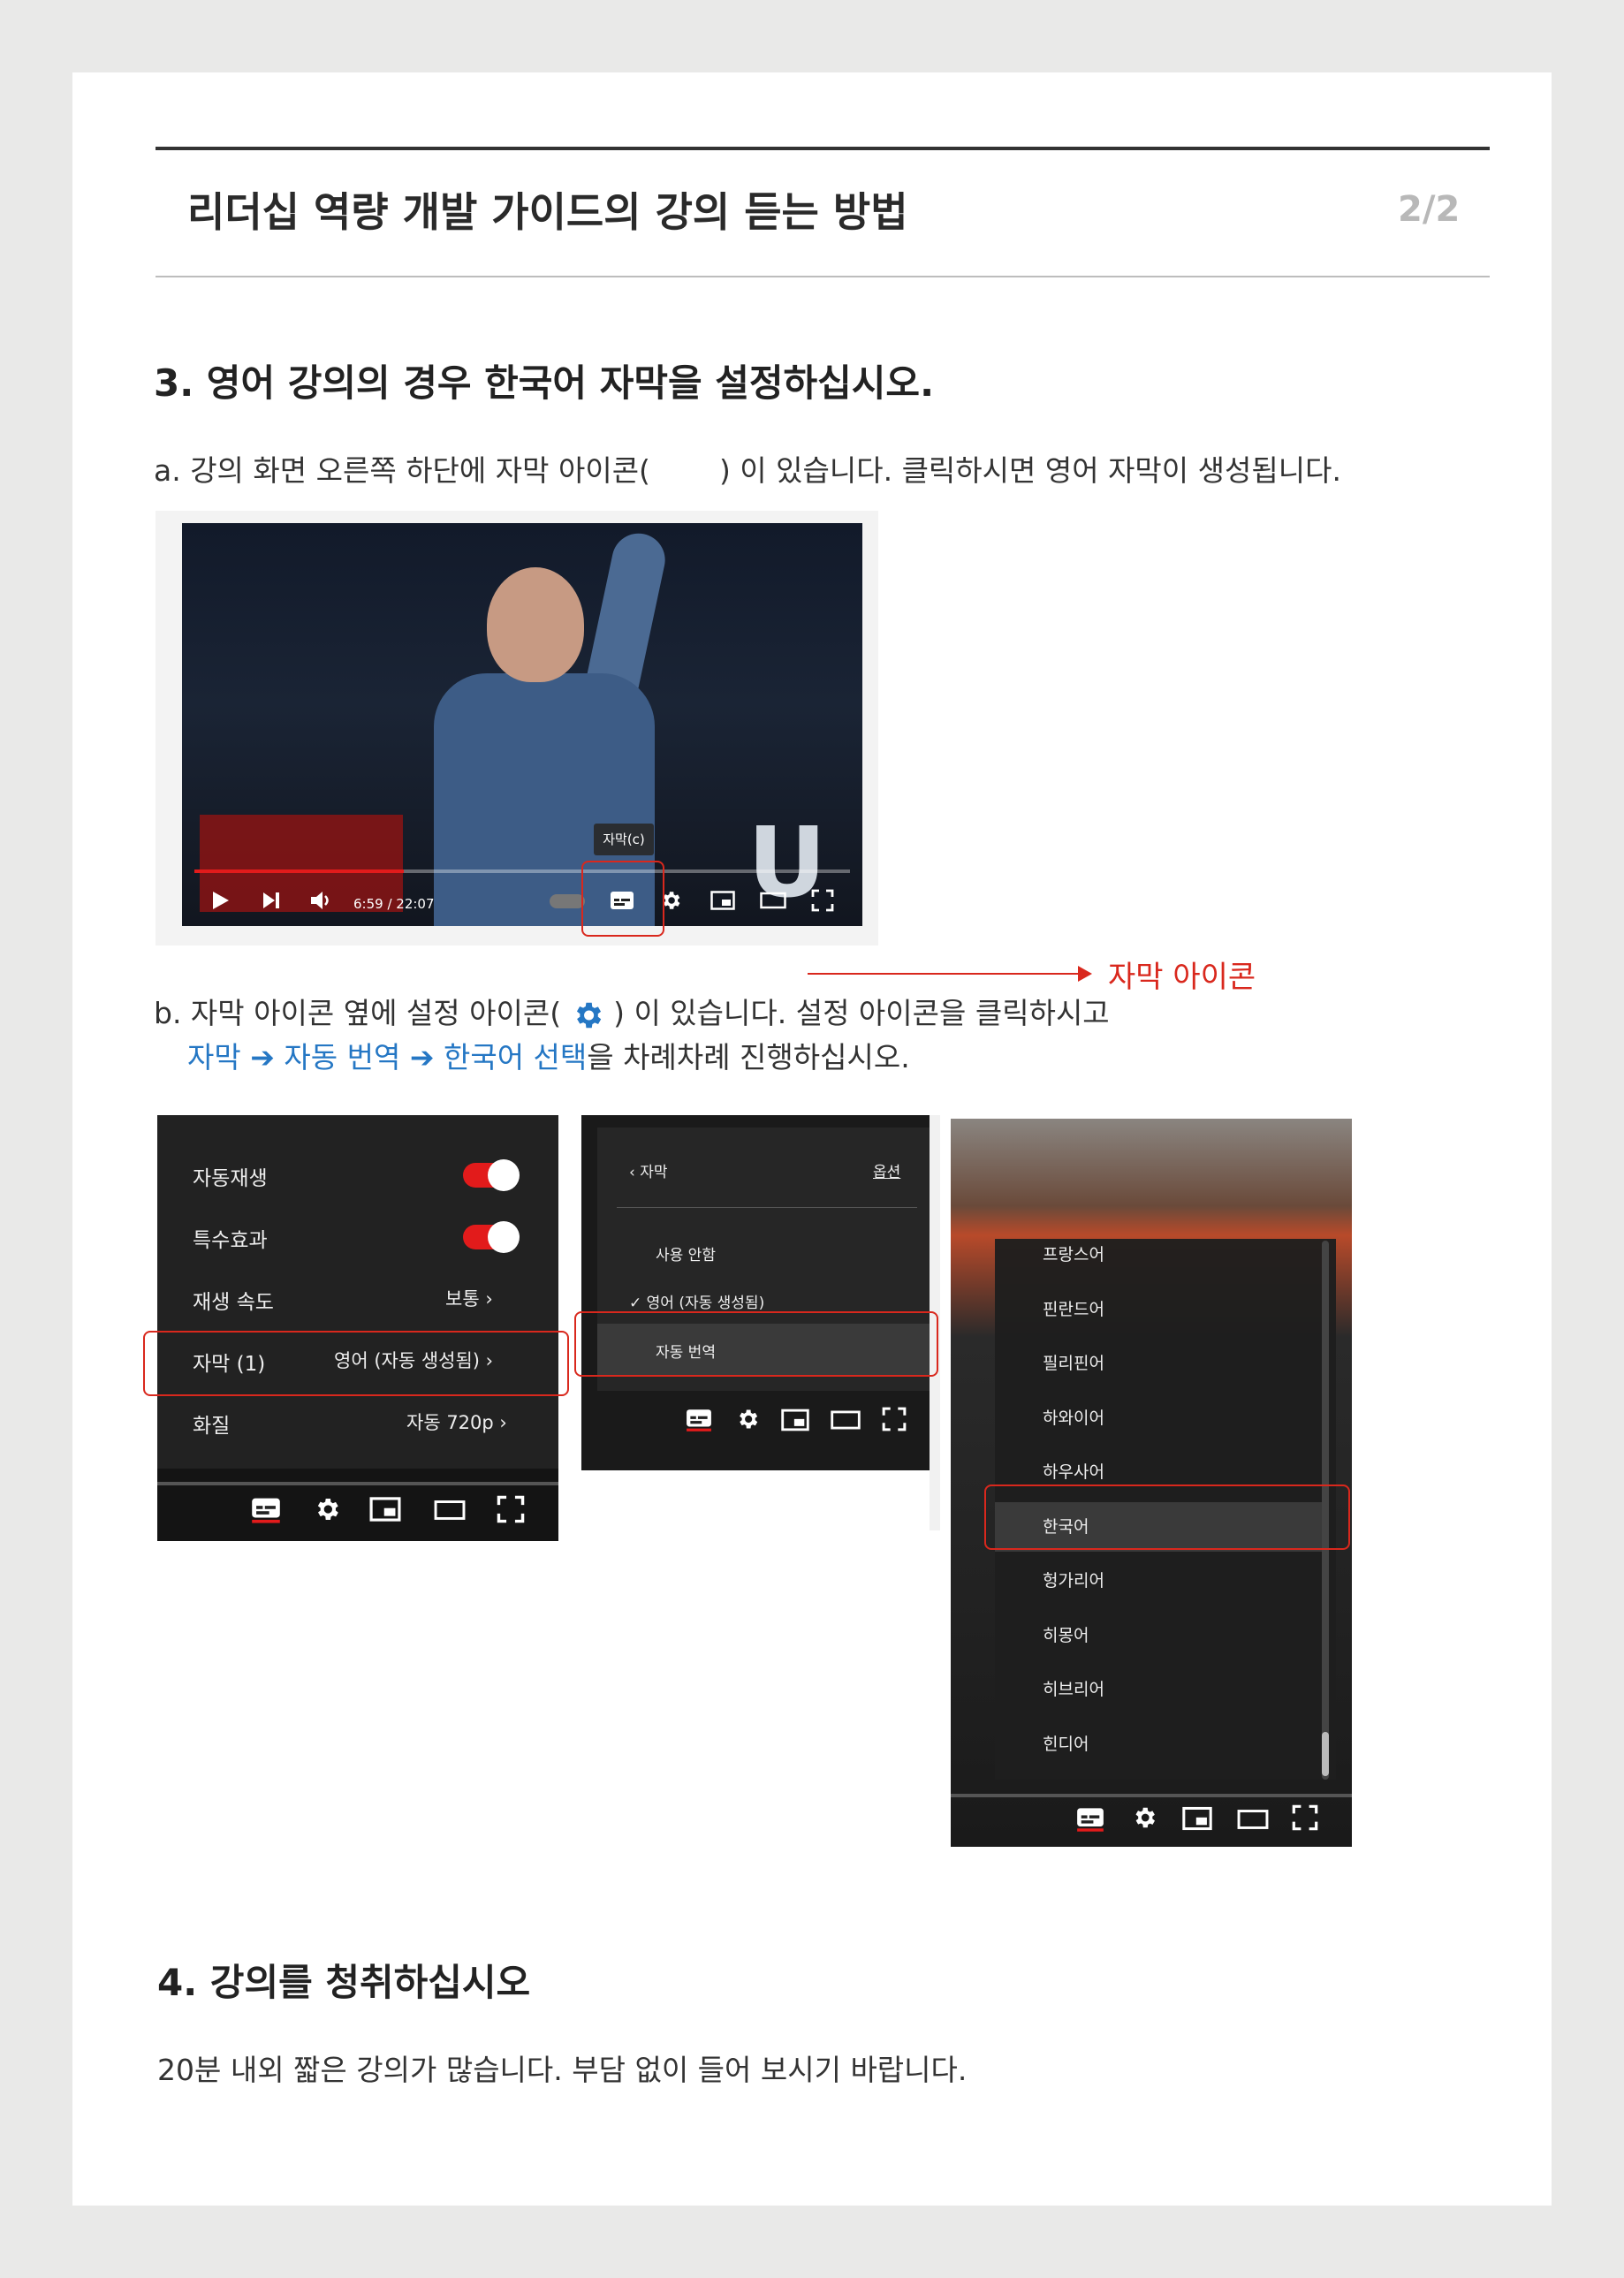  Describe the element at coordinates (622, 899) in the screenshot. I see `subtitles-icon-highlight` at that location.